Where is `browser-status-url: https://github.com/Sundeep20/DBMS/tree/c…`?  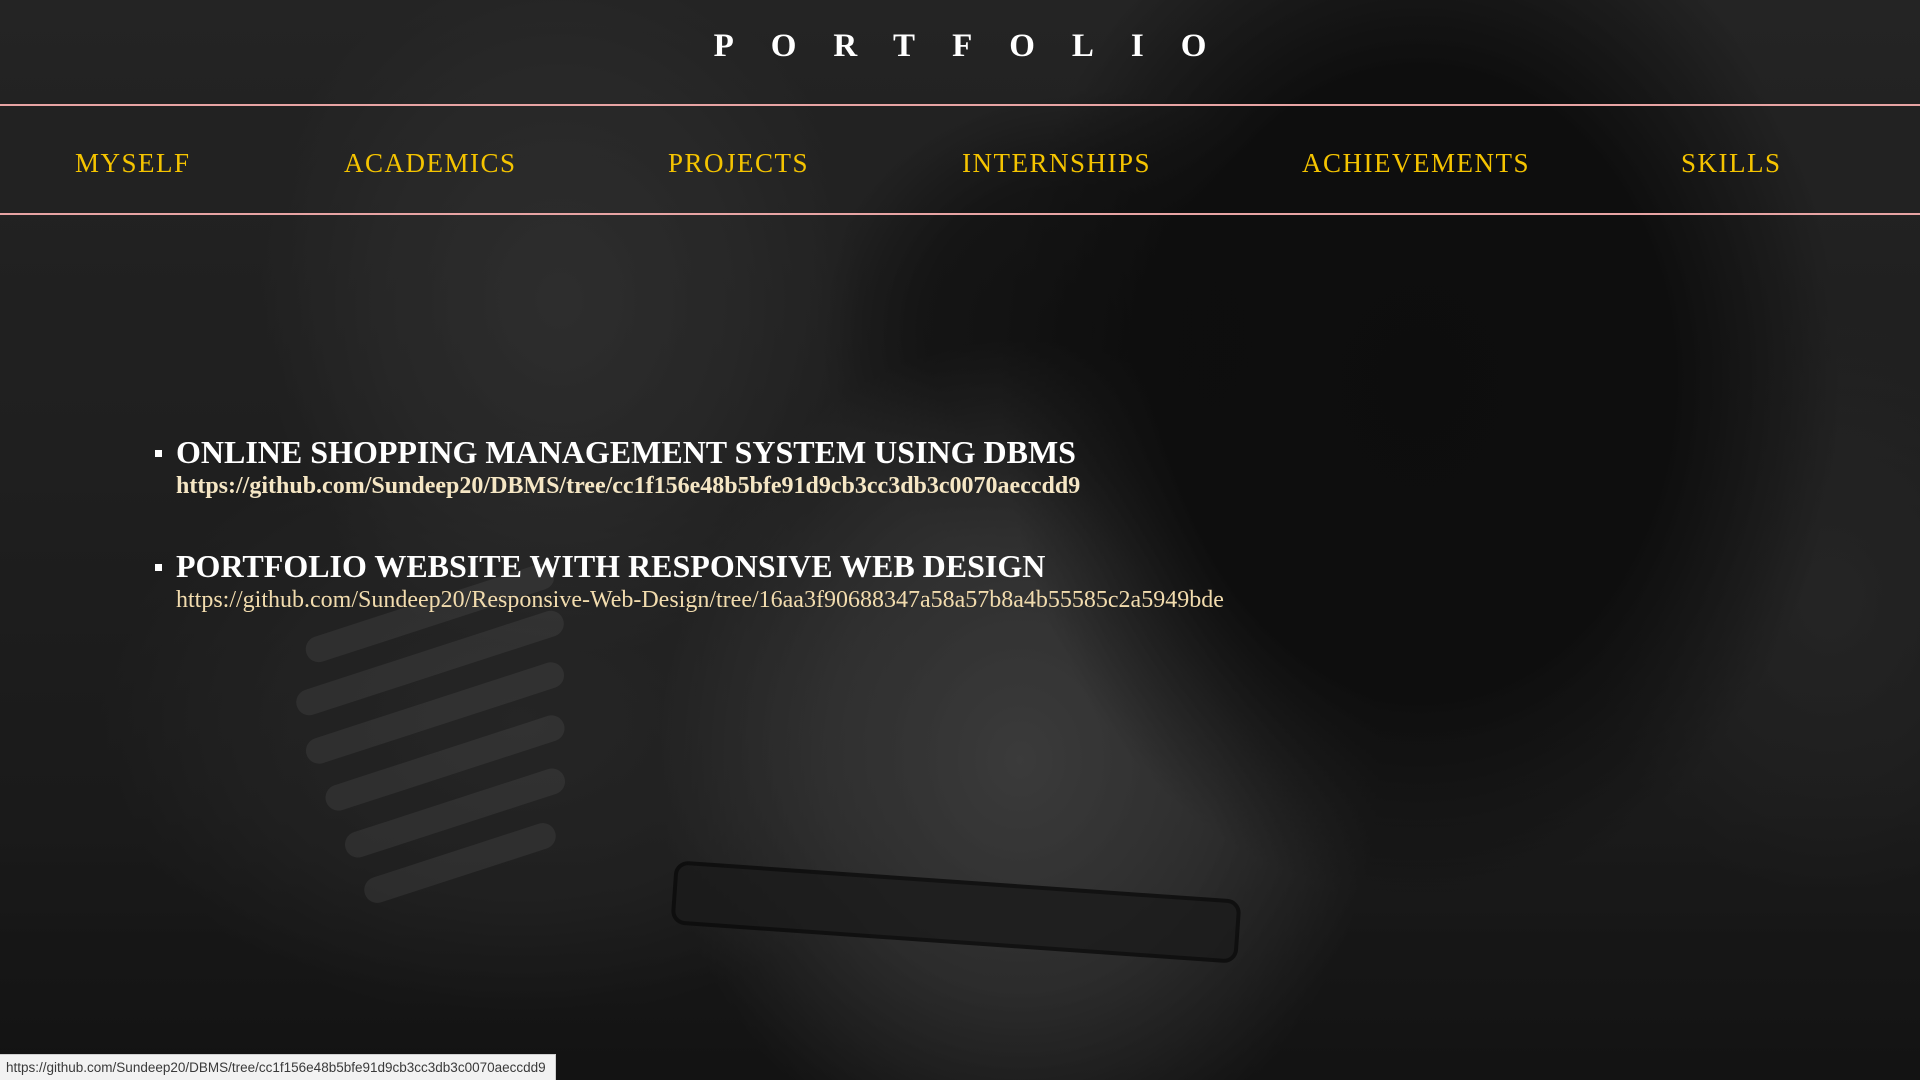
browser-status-url: https://github.com/Sundeep20/DBMS/tree/c… is located at coordinates (278, 1067).